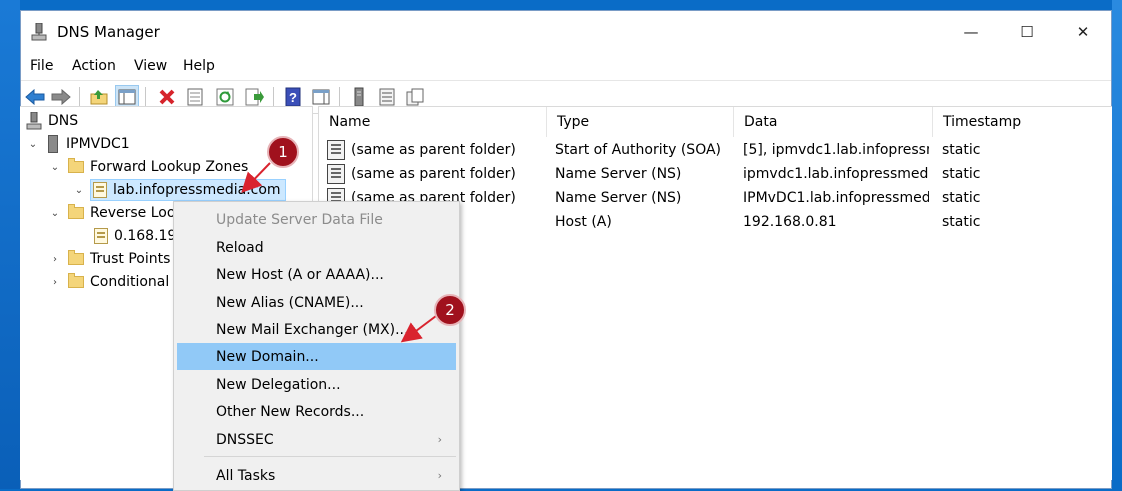  What do you see at coordinates (1117, 244) in the screenshot?
I see `desktop-background-right` at bounding box center [1117, 244].